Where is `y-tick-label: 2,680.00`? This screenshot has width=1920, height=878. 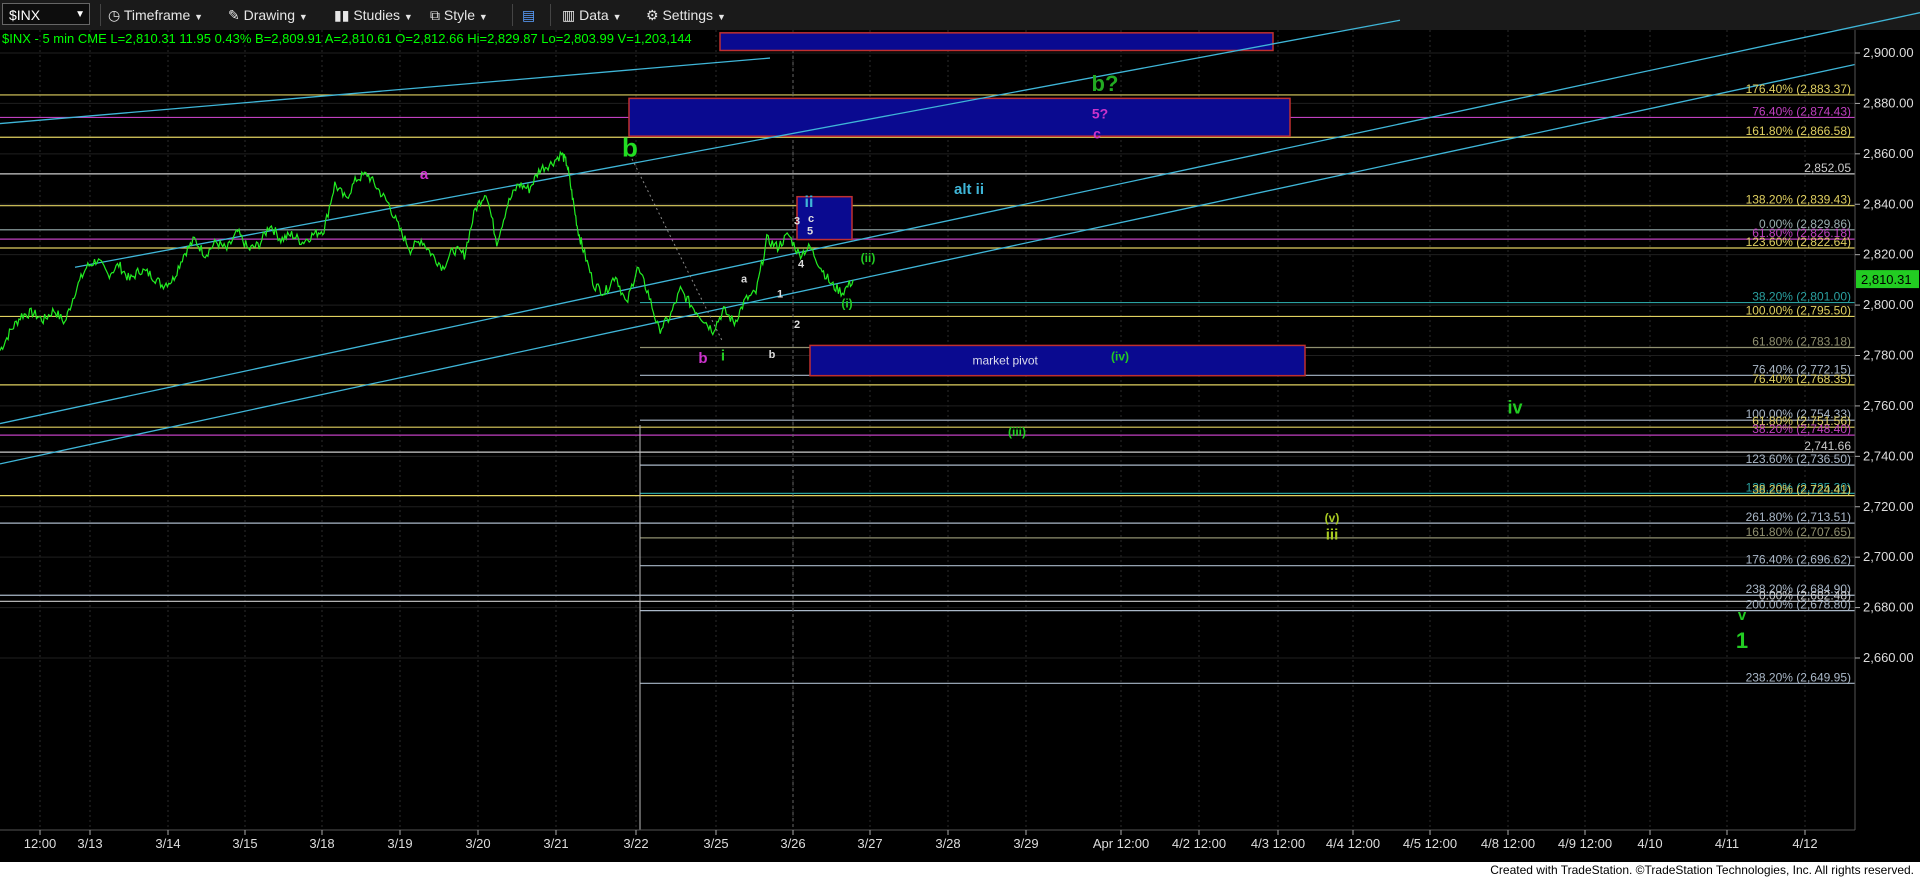
y-tick-label: 2,680.00 is located at coordinates (1888, 607).